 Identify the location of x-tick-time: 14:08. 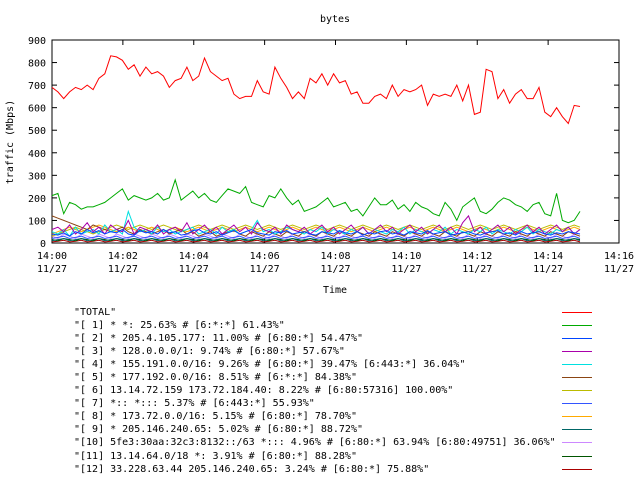
(335, 256).